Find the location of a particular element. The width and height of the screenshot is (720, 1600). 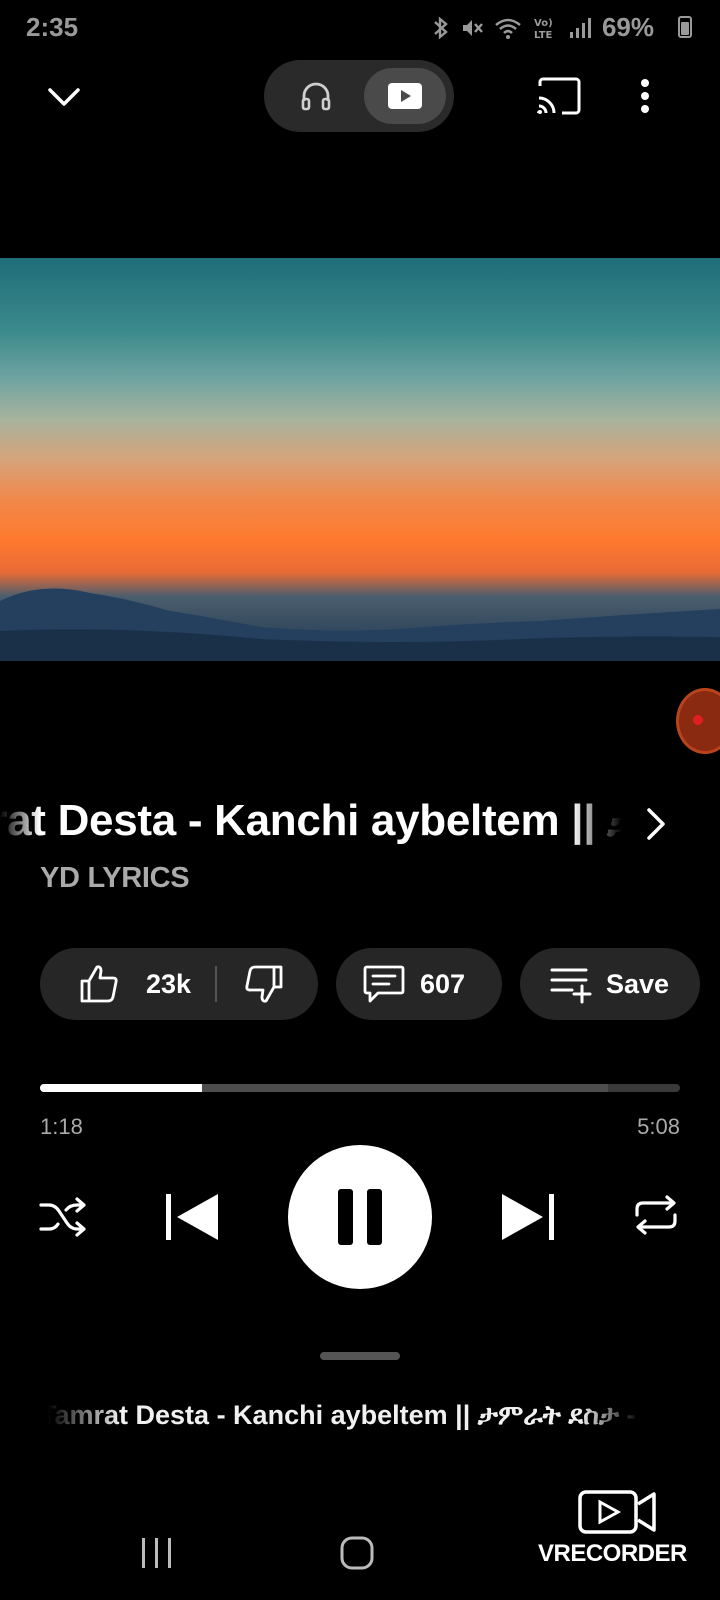

save-button: Save is located at coordinates (610, 984).